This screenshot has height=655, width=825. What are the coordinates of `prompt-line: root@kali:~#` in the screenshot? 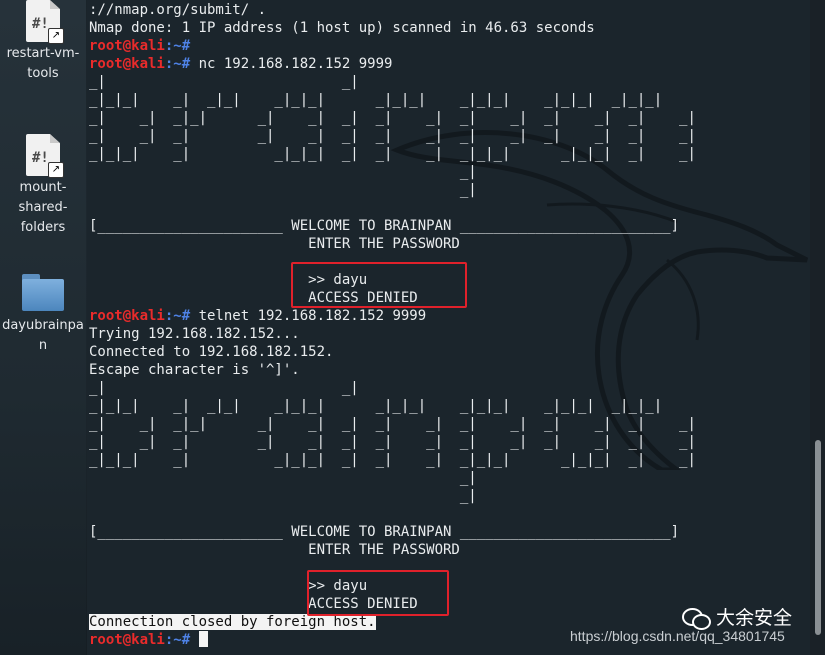 It's located at (392, 46).